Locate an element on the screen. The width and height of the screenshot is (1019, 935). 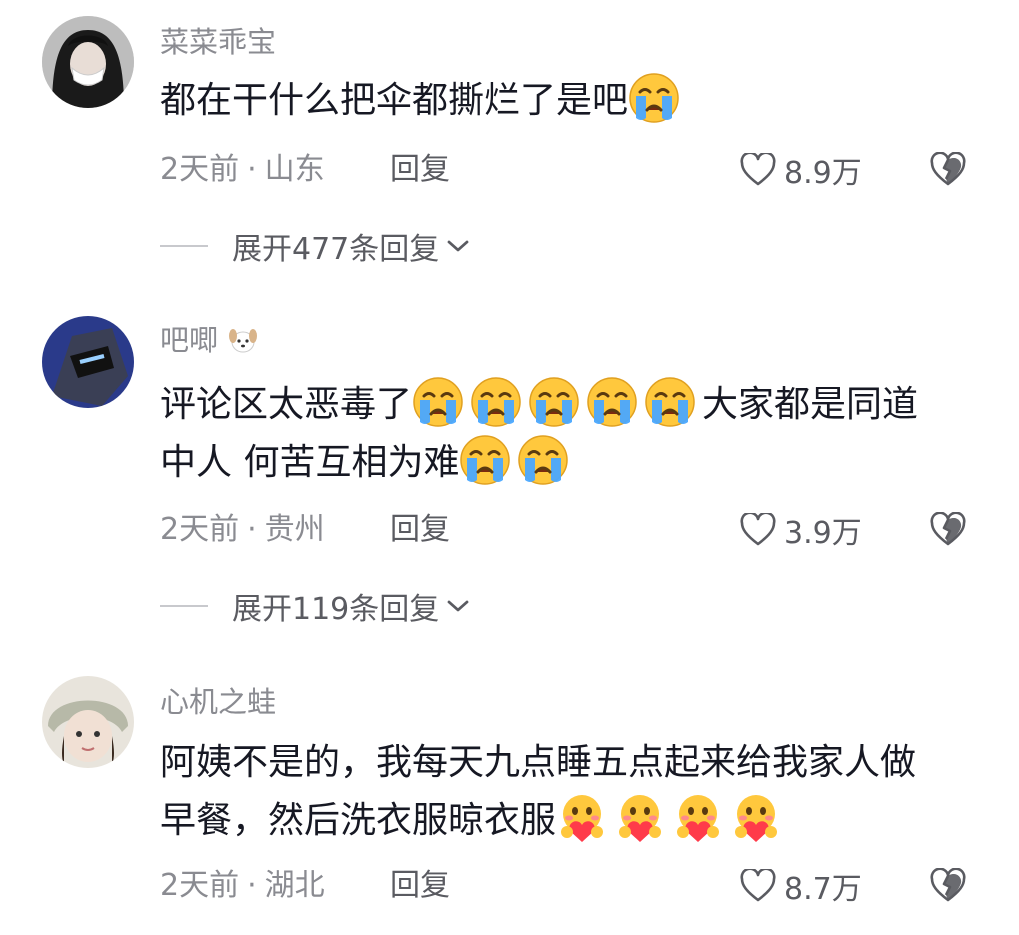
comment-meta: 2天前 · 贵州 回复 is located at coordinates (305, 530).